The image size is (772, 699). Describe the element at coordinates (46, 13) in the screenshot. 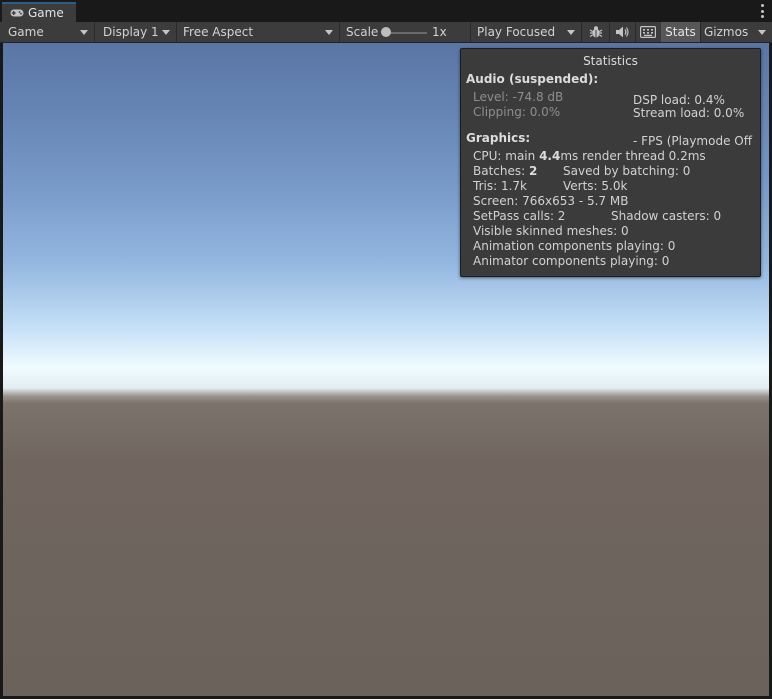

I see `tab-label: Game` at that location.